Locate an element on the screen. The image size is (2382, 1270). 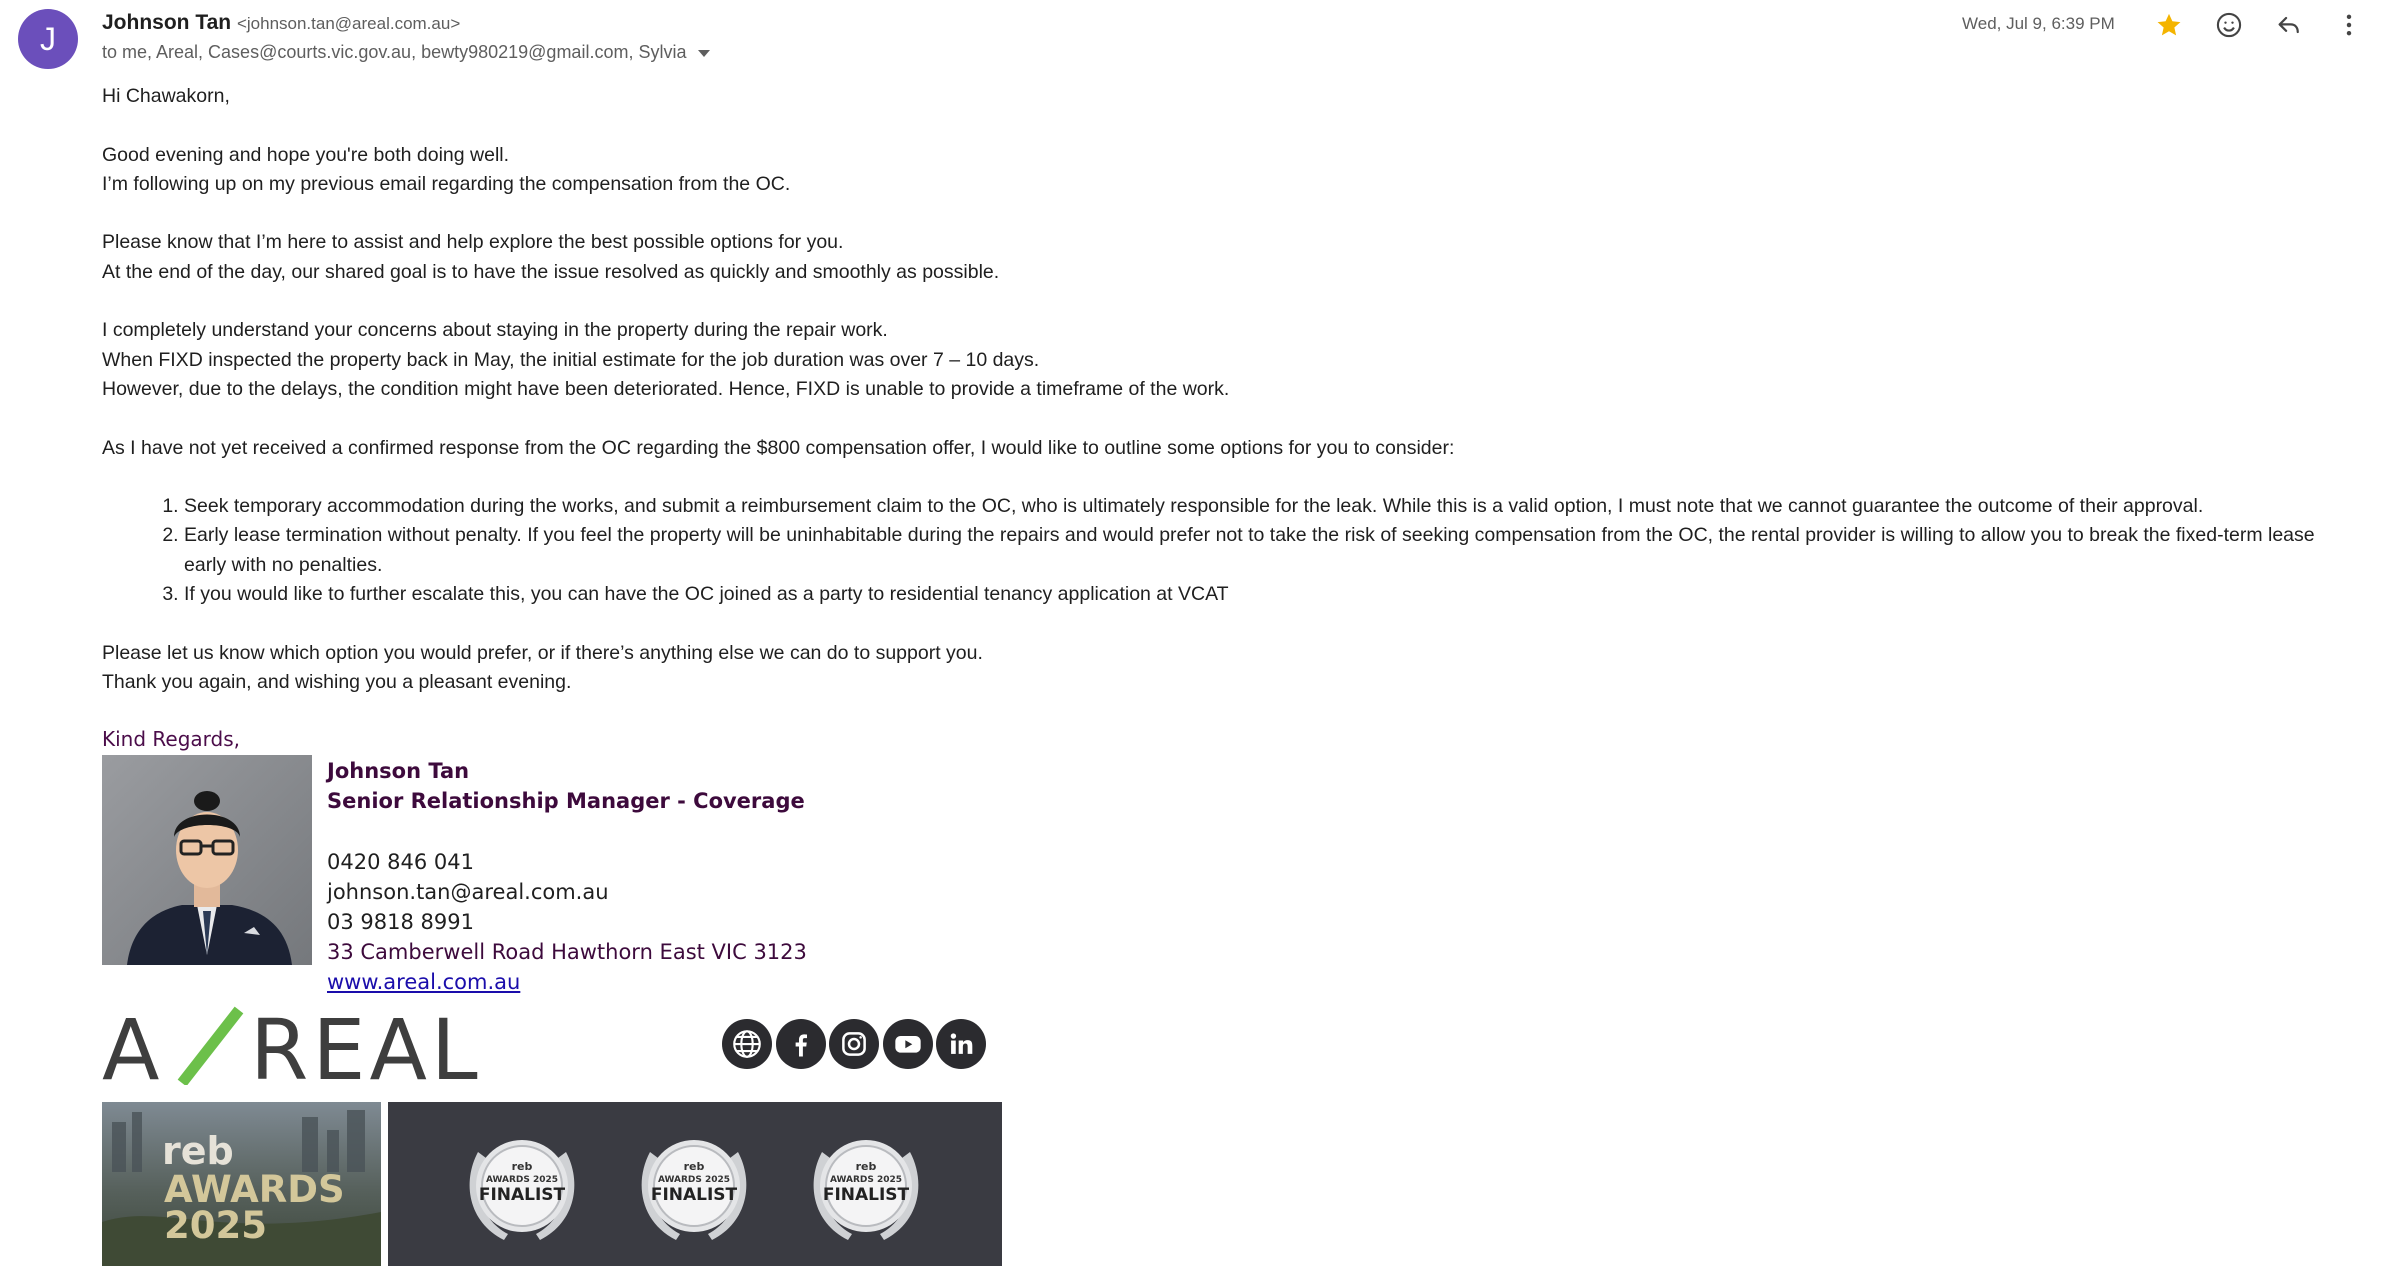
emoji-reaction-icon is located at coordinates (2229, 25).